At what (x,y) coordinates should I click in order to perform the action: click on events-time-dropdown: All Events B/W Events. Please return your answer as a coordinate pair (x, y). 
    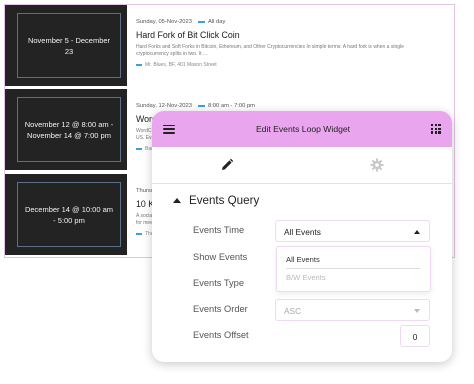
    Looking at the image, I should click on (353, 269).